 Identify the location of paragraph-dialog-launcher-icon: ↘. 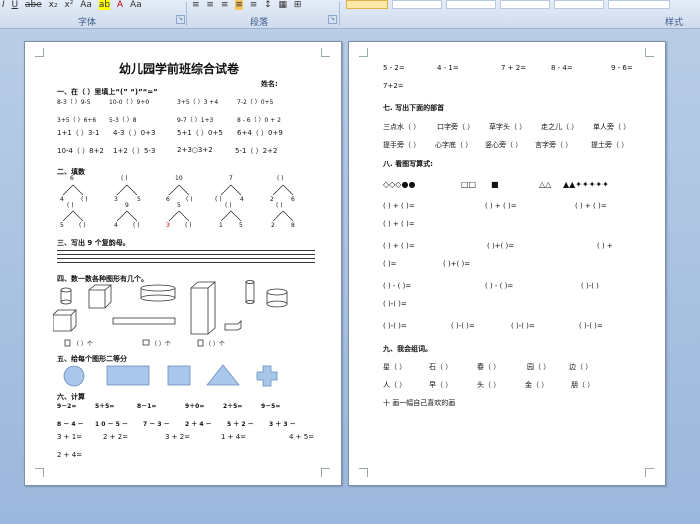
(332, 19).